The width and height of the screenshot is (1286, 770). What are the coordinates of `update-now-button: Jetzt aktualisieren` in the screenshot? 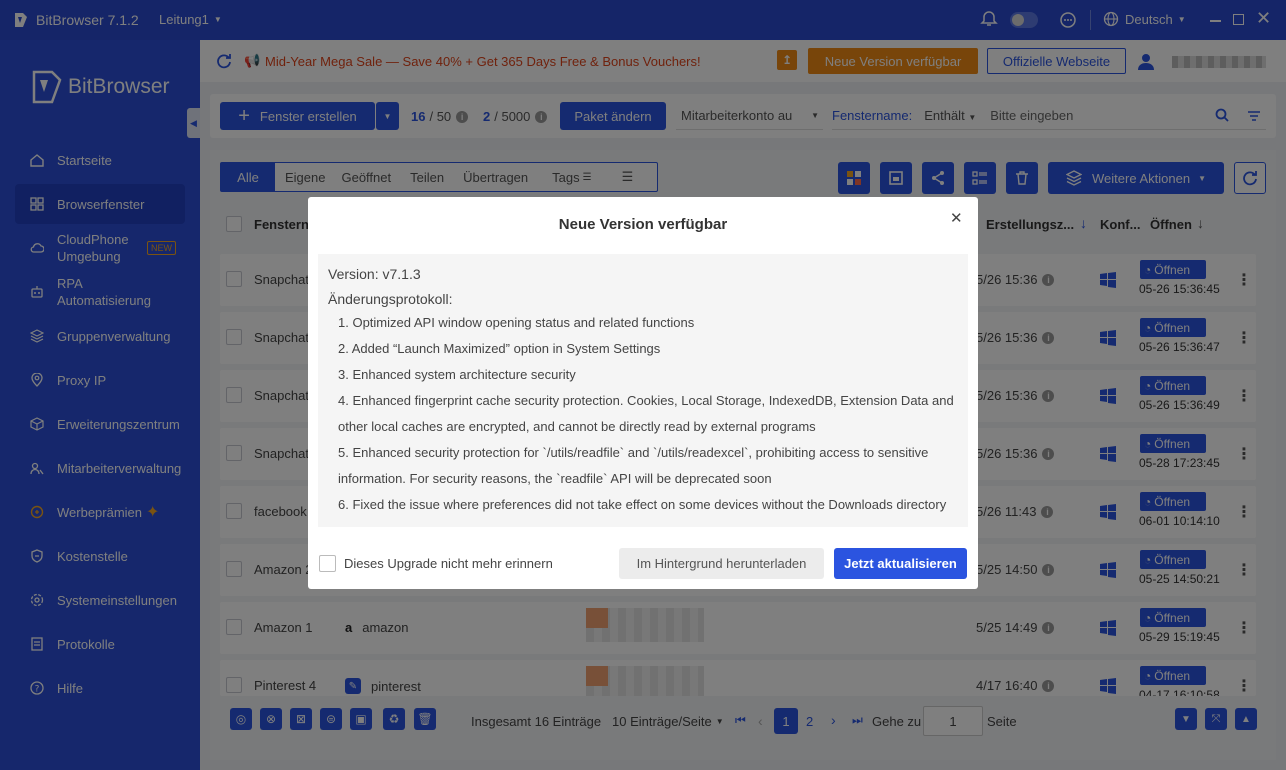 It's located at (900, 563).